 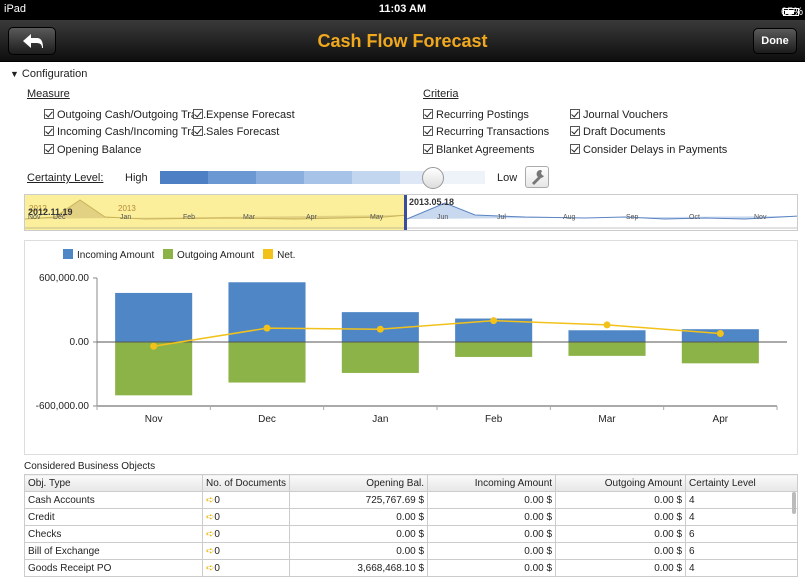 I want to click on battery-indicator: 65%, so click(x=792, y=10).